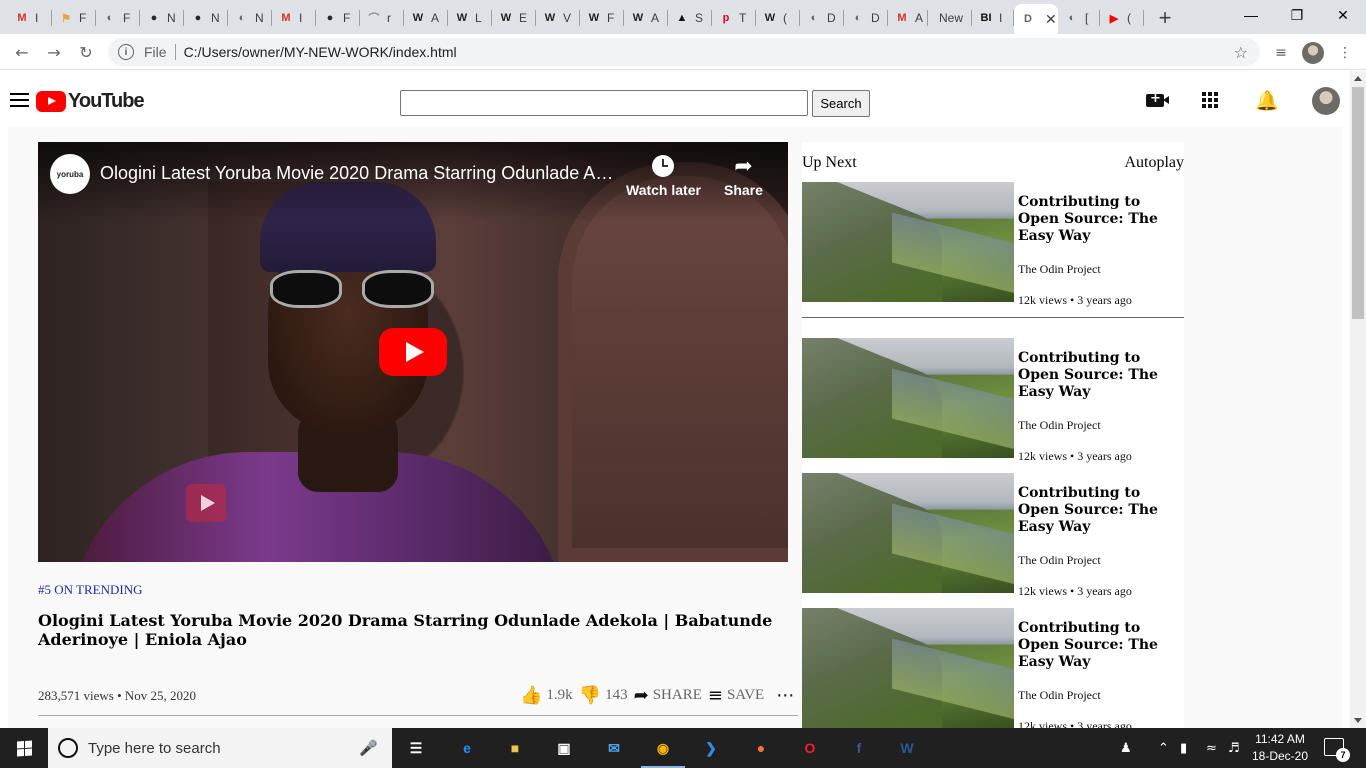 The image size is (1366, 768). What do you see at coordinates (467, 748) in the screenshot?
I see `edge-icon: e` at bounding box center [467, 748].